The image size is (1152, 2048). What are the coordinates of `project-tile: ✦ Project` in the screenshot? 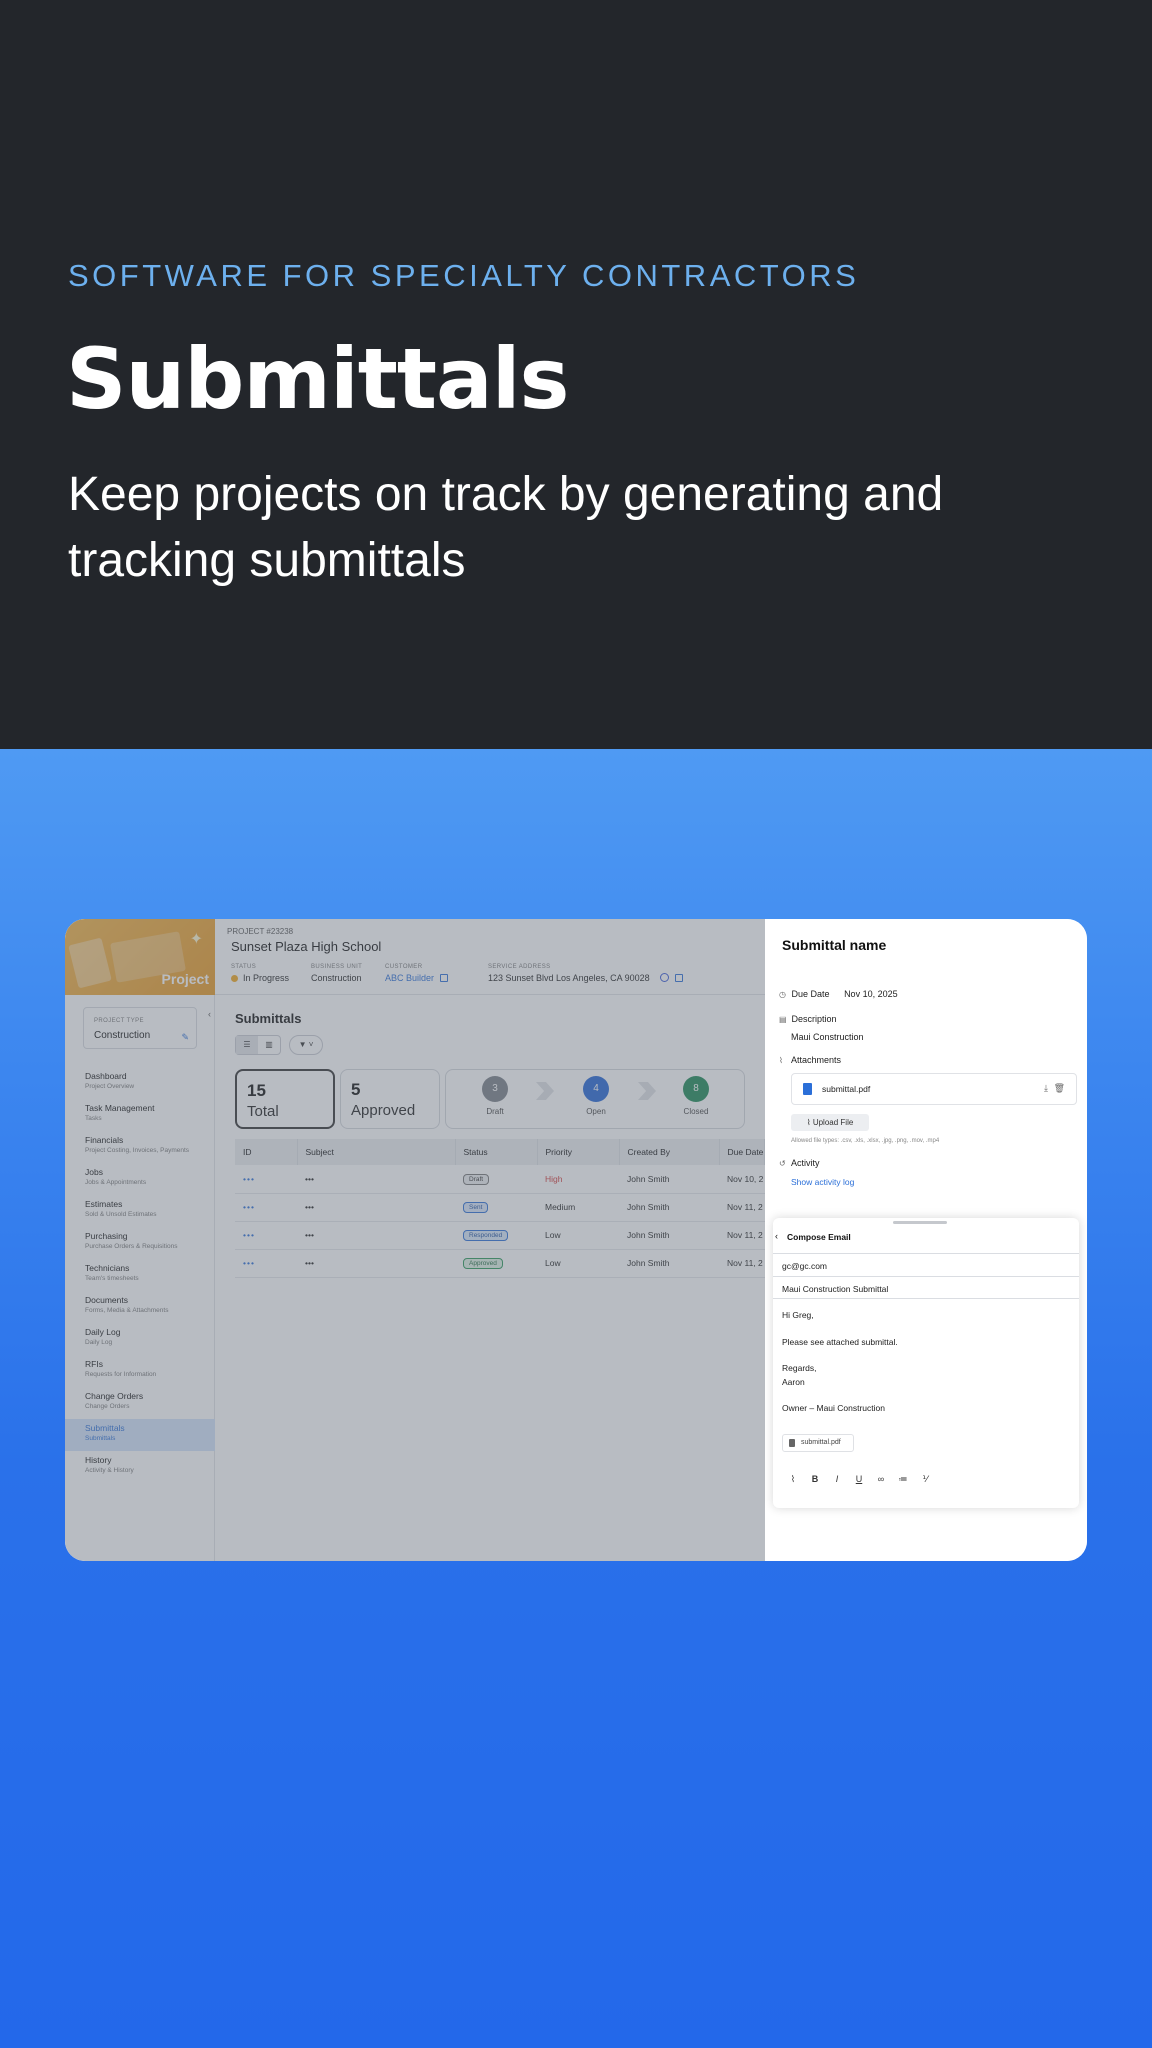 It's located at (140, 957).